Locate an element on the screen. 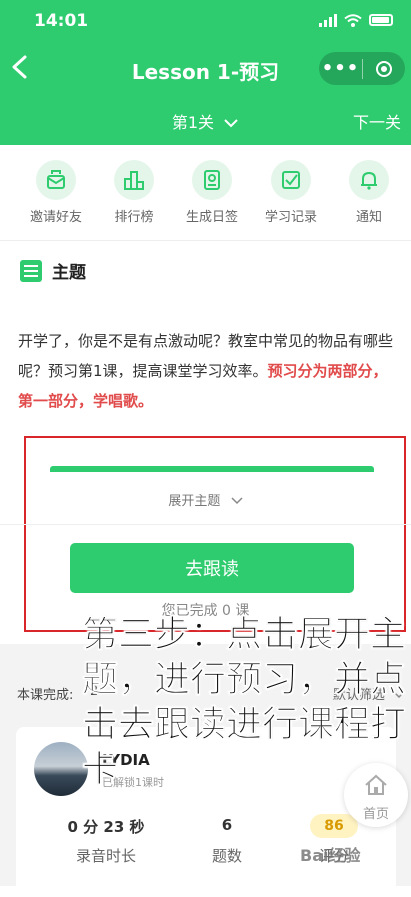 The height and width of the screenshot is (897, 411). expand-topic-button: 展开主题 is located at coordinates (205, 499).